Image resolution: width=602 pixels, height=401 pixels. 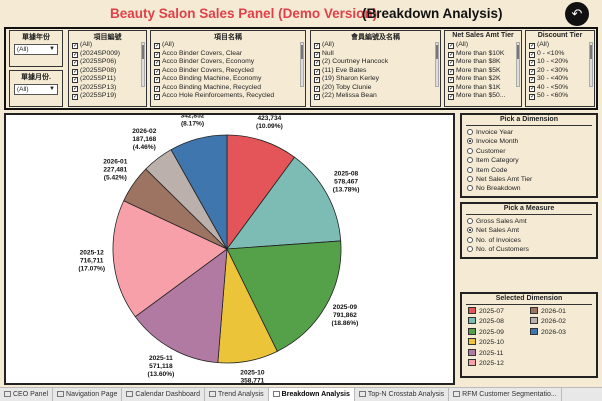 I want to click on dimension-option: Item Code, so click(x=529, y=170).